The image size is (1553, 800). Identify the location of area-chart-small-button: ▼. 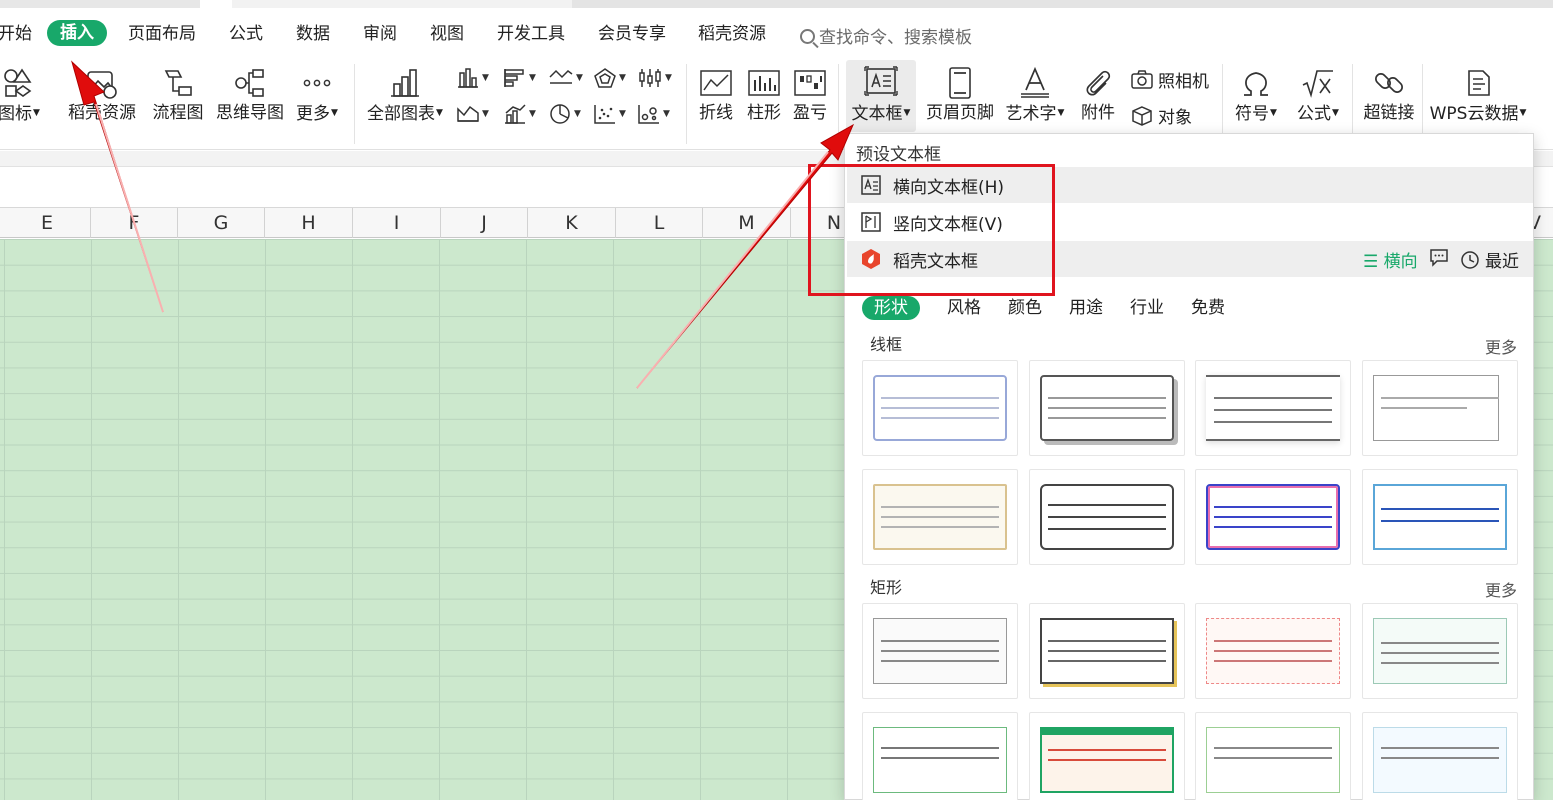
(472, 114).